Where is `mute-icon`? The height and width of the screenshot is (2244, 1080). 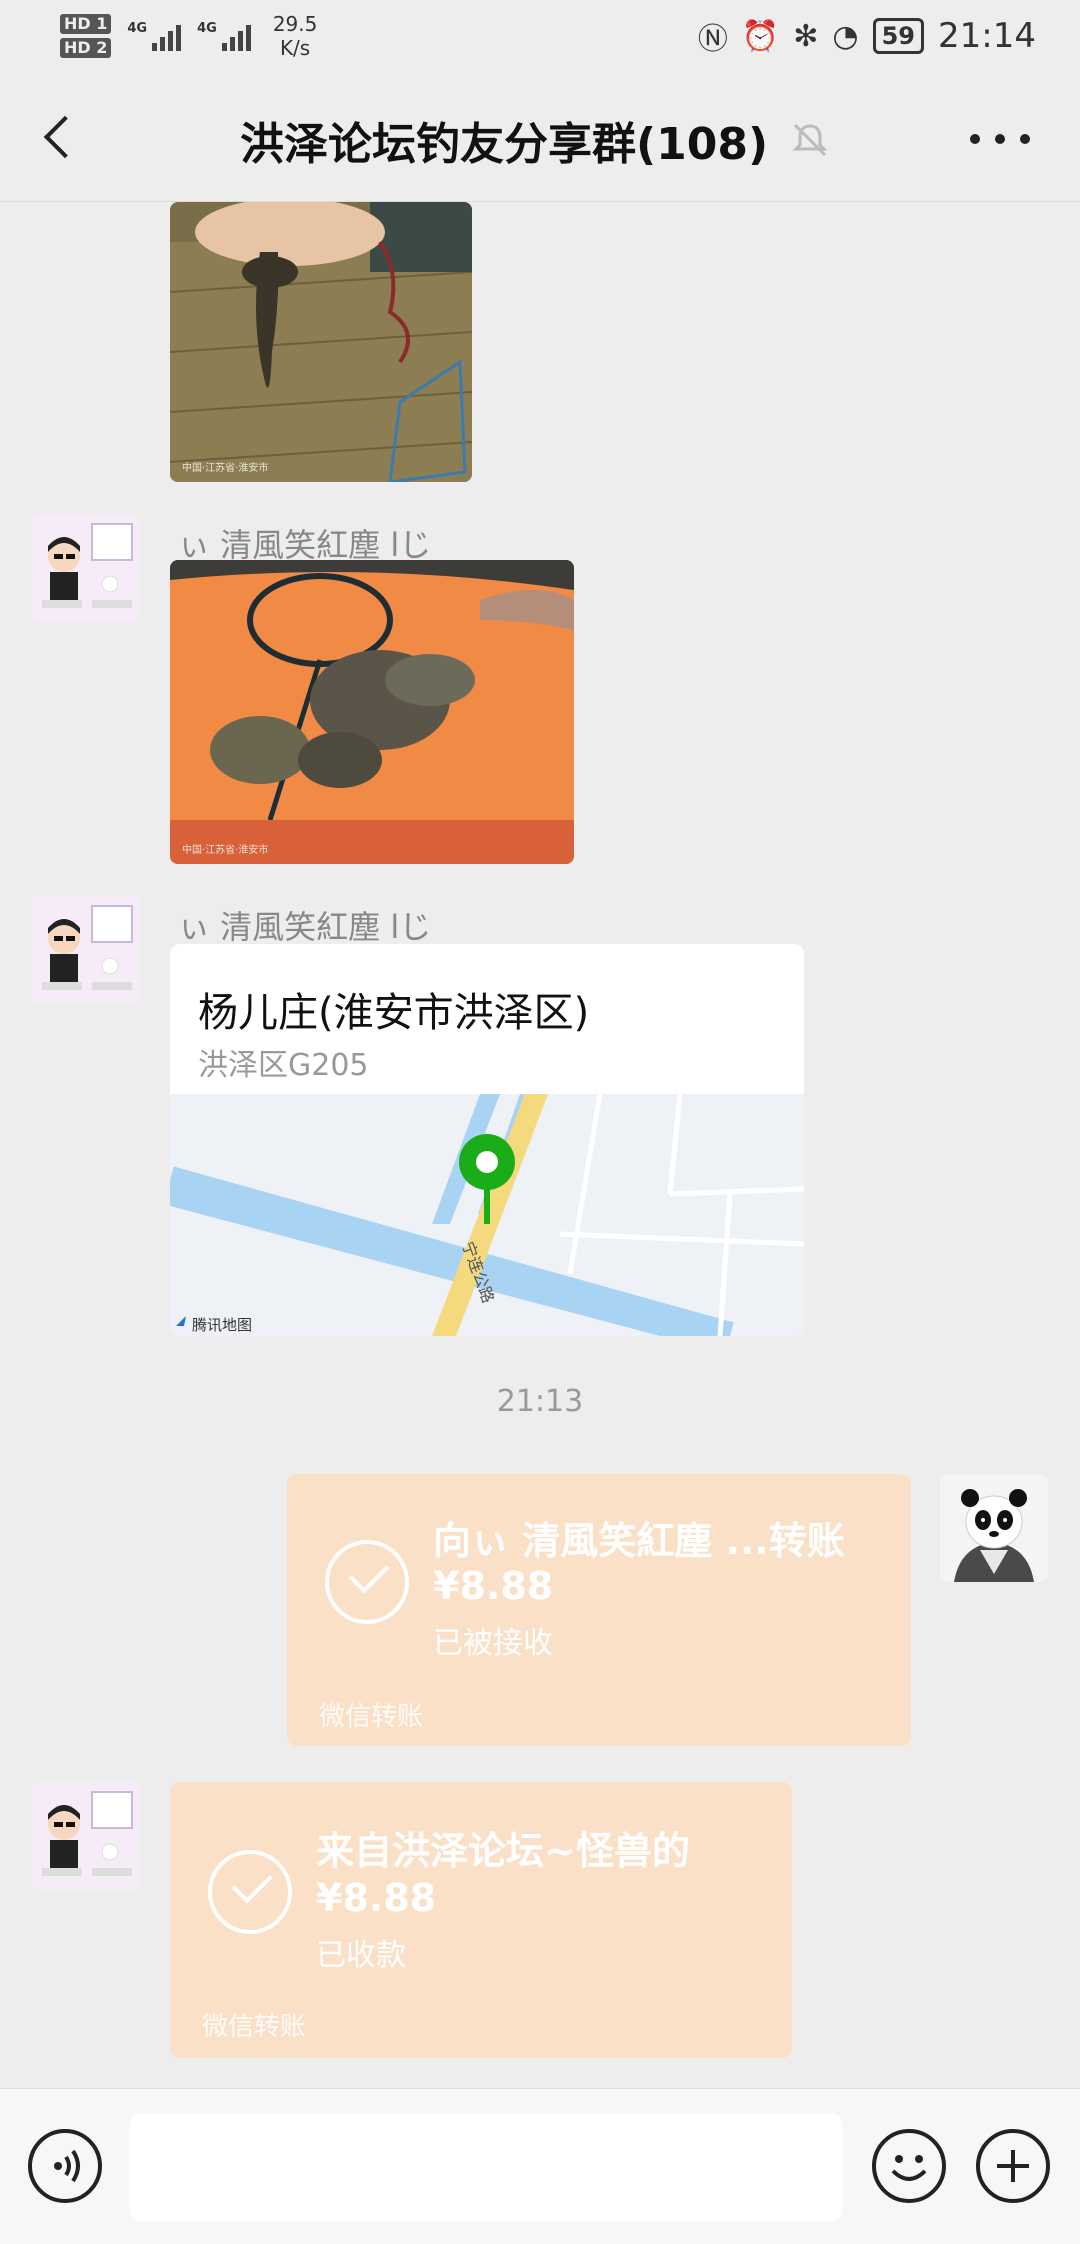 mute-icon is located at coordinates (810, 140).